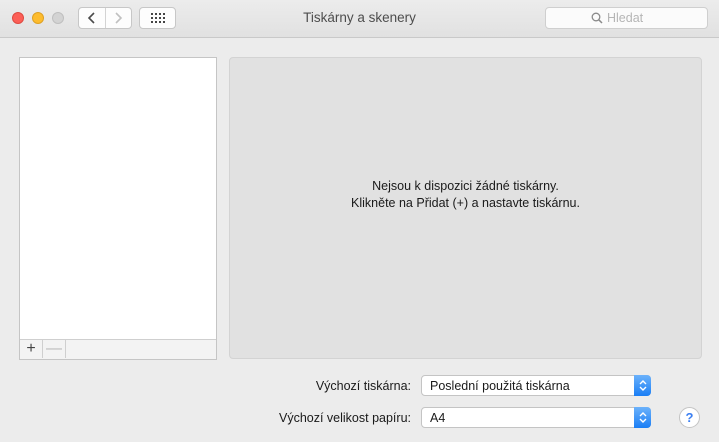  What do you see at coordinates (465, 186) in the screenshot?
I see `empty-message-line-1: Nejsou k dispozici žádné tiskárny.` at bounding box center [465, 186].